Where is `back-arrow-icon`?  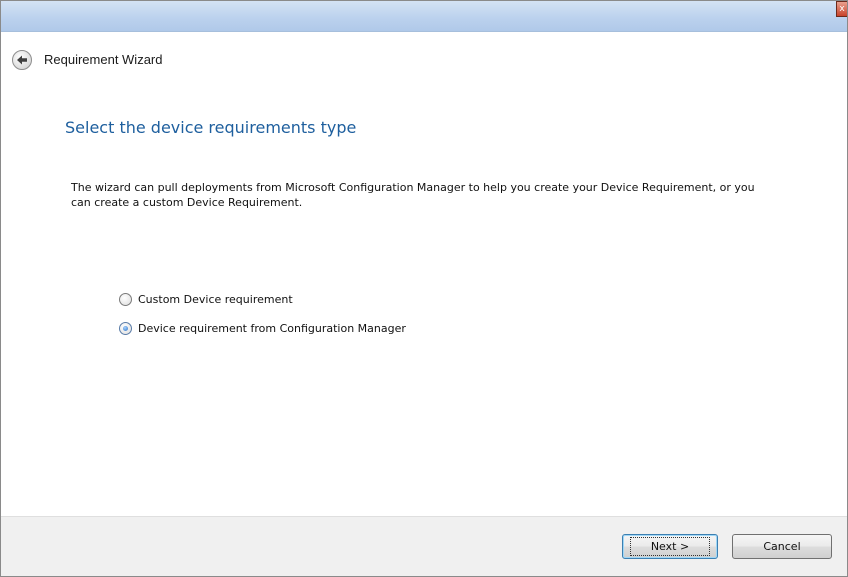
back-arrow-icon is located at coordinates (22, 60).